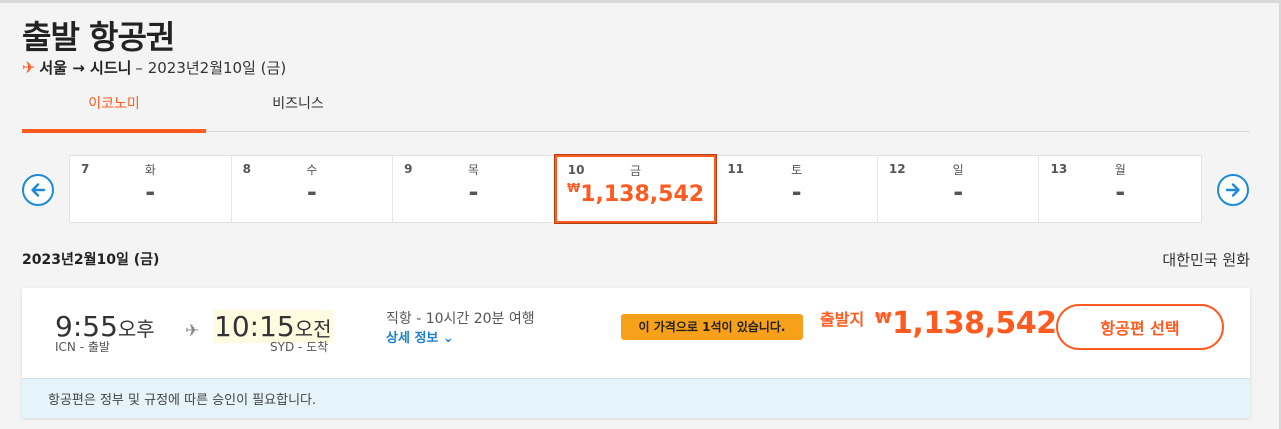  What do you see at coordinates (974, 323) in the screenshot?
I see `flight-price-value: 1,138,542` at bounding box center [974, 323].